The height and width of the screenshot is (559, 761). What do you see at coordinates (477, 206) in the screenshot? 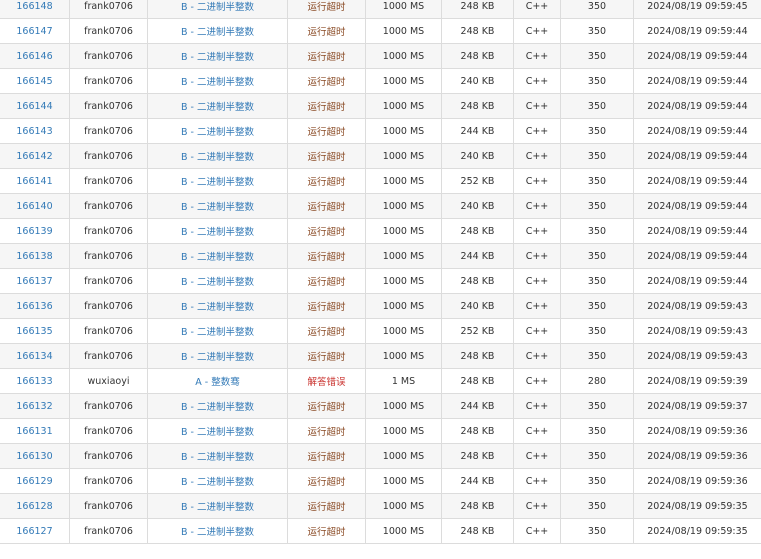
I see `run-memory: 240 KB` at bounding box center [477, 206].